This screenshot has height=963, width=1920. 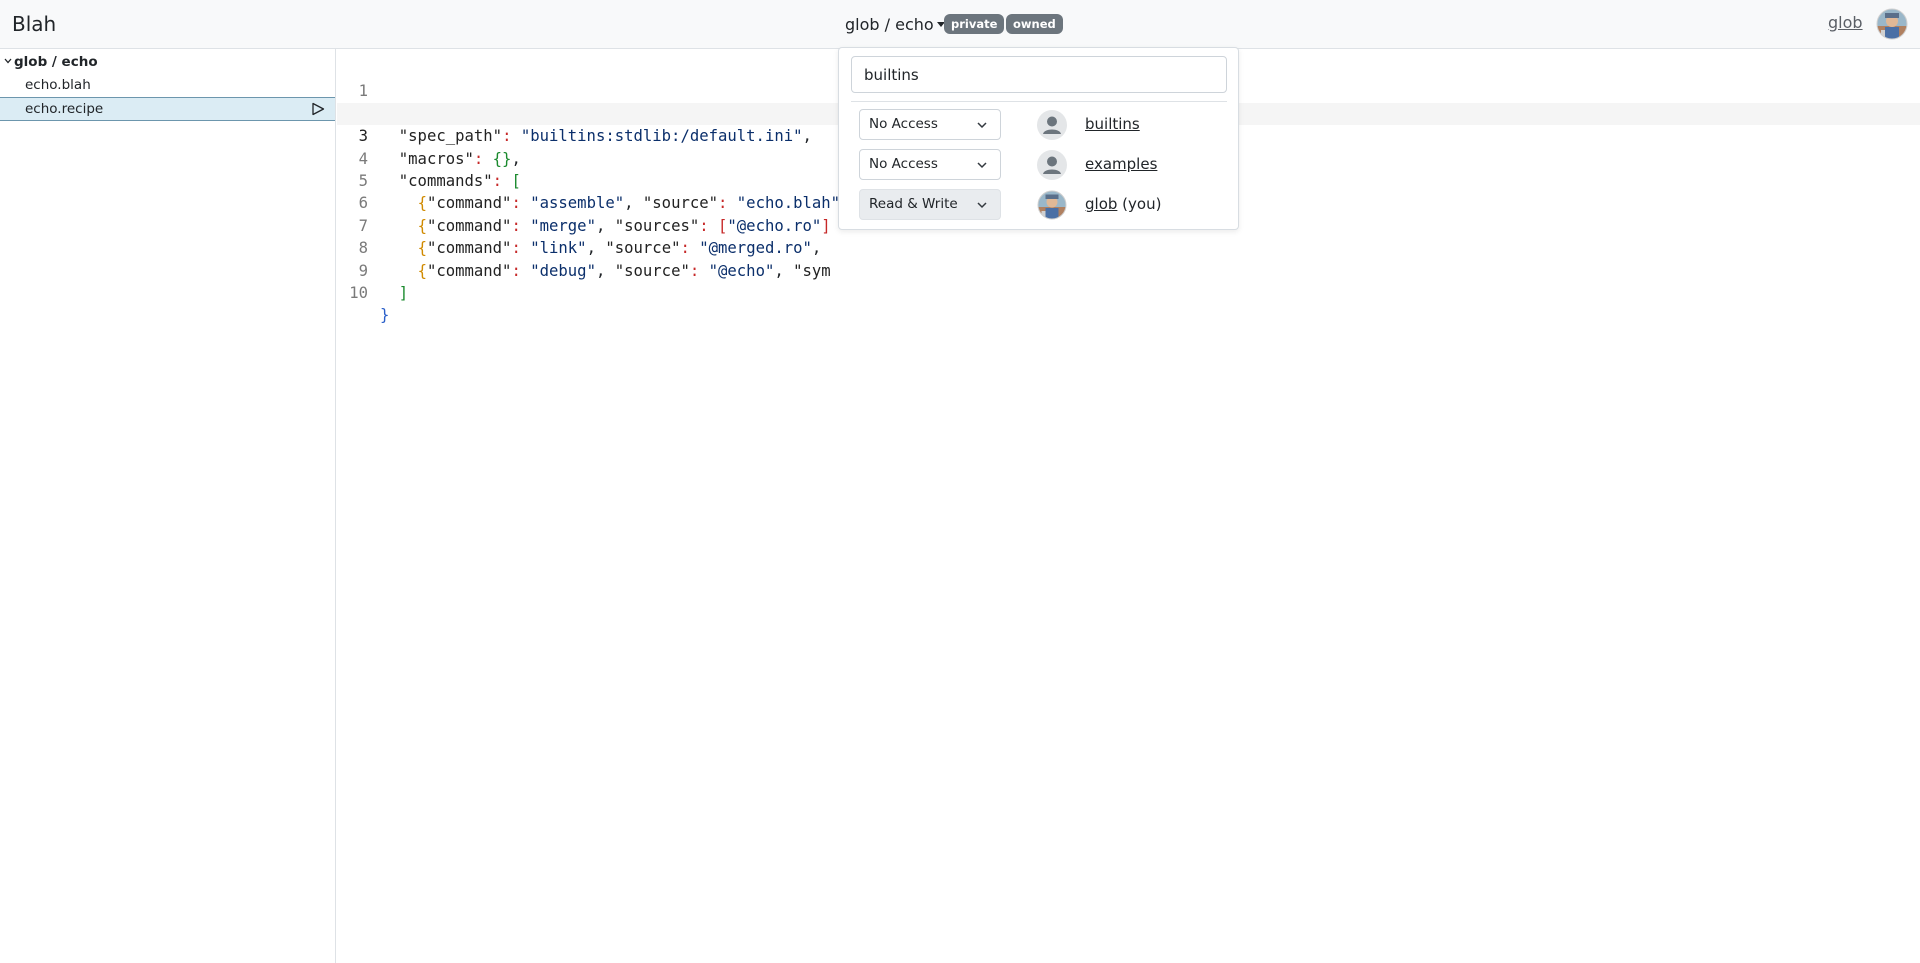 I want to click on code-line: 9 ], so click(x=1128, y=269).